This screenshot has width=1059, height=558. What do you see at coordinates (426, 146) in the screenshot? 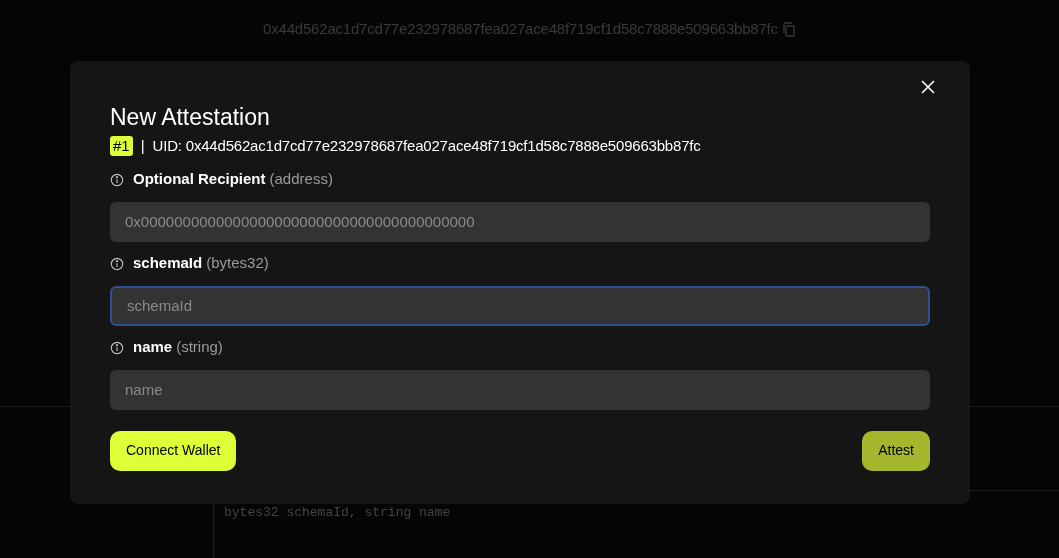
I see `uid-label: UID: 0x44d562ac1d7cd77e232978687fea027ace48f719cf1d58c7888e509663bb87fc` at bounding box center [426, 146].